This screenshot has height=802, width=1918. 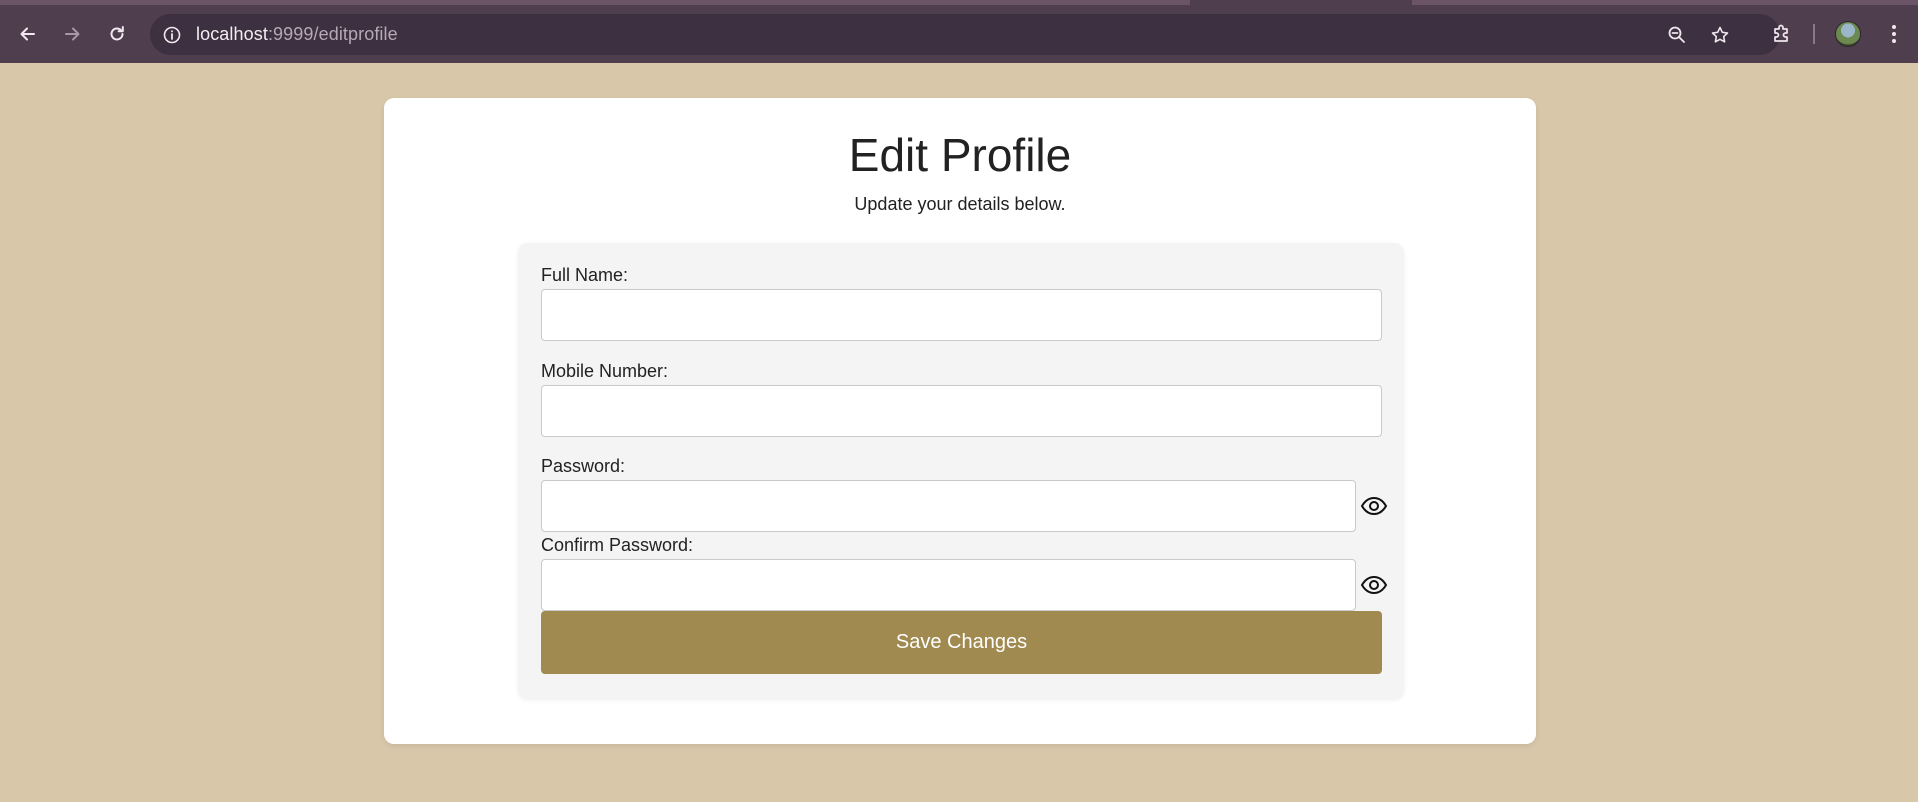 I want to click on save-changes-button: Save Changes, so click(x=961, y=642).